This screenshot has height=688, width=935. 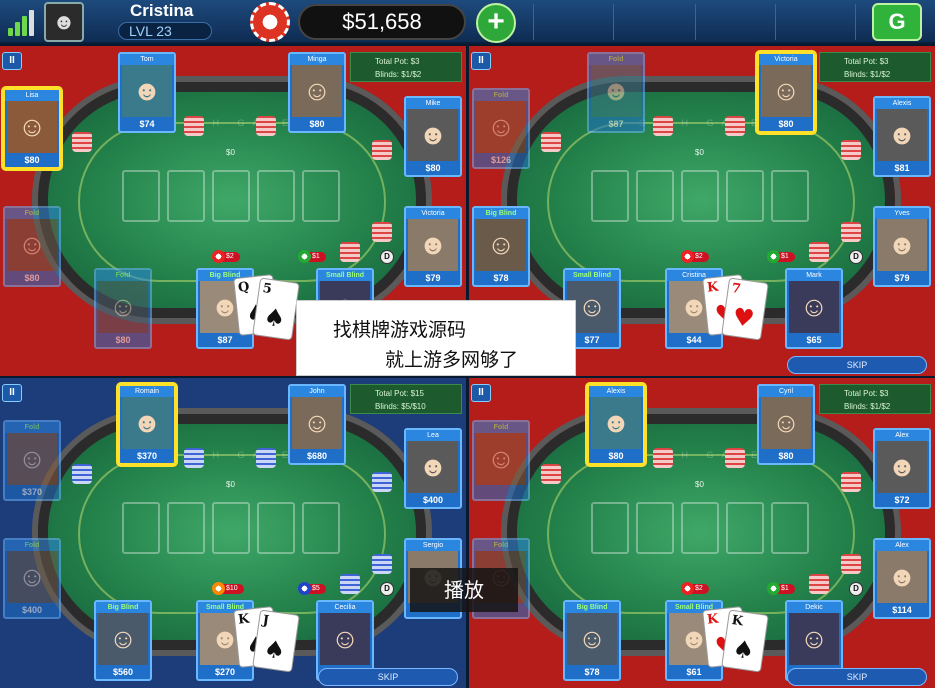 I want to click on seat-name: Romain, so click(x=147, y=391).